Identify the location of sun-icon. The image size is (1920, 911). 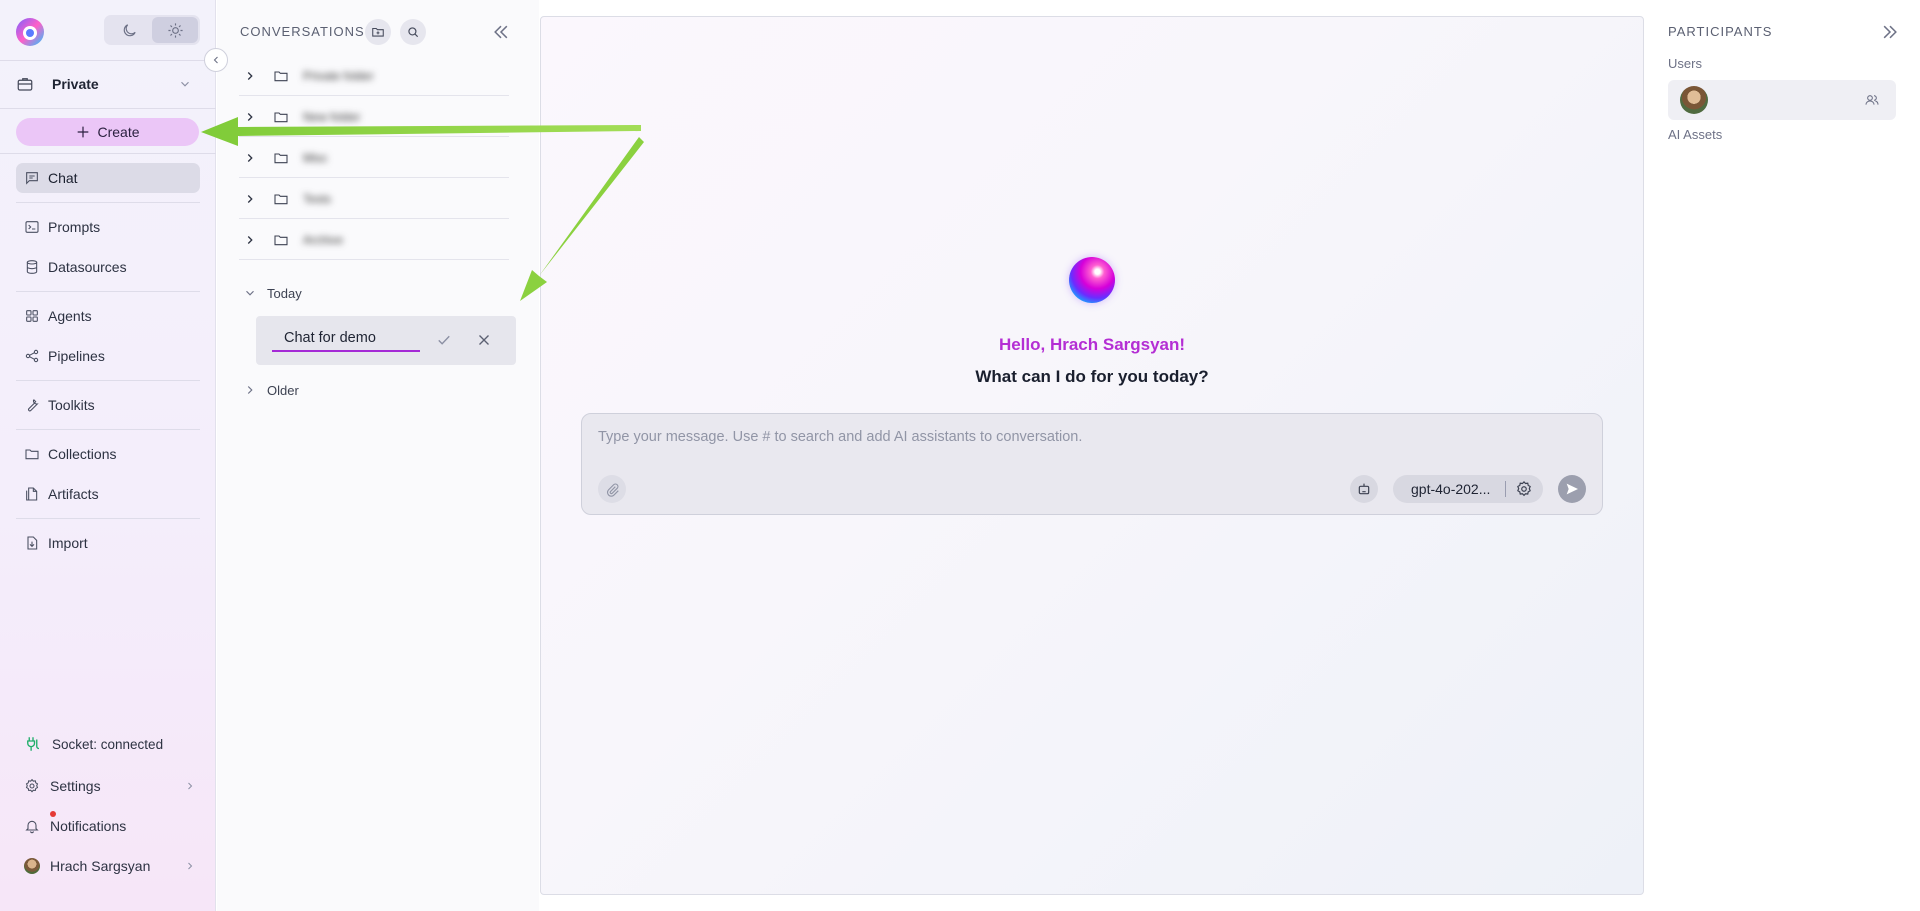
(175, 30).